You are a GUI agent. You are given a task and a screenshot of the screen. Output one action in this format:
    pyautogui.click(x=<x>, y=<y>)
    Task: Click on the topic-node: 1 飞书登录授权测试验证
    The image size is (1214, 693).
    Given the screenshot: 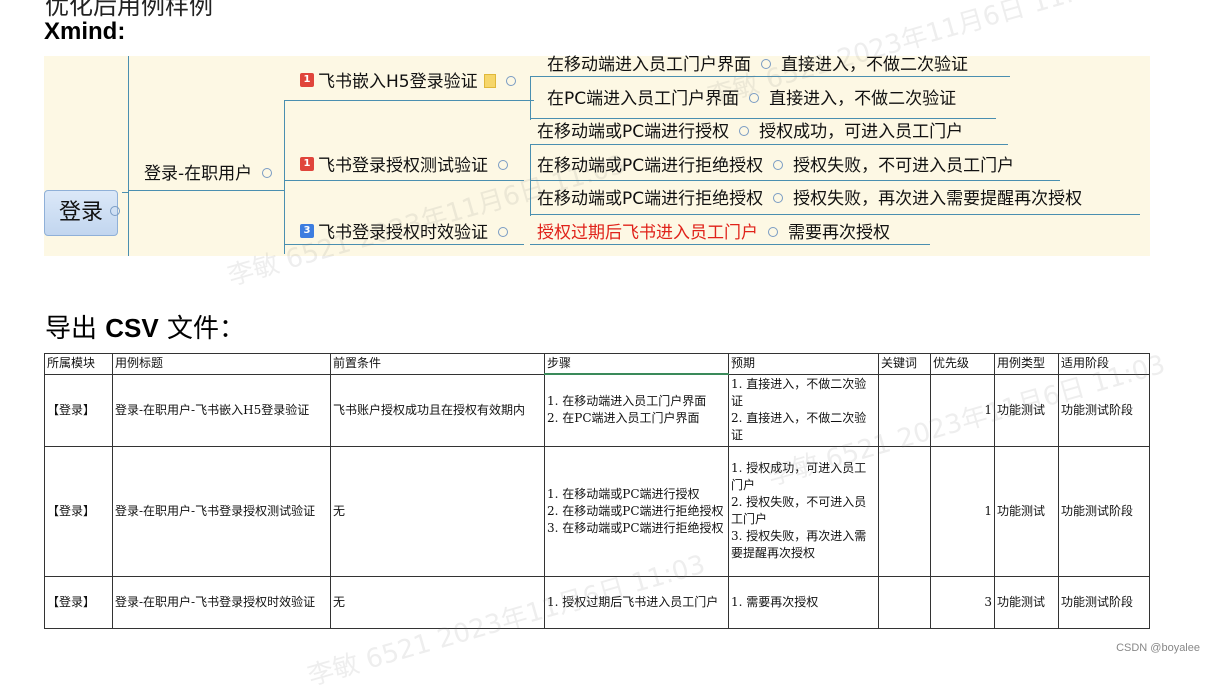 What is the action you would take?
    pyautogui.click(x=409, y=166)
    